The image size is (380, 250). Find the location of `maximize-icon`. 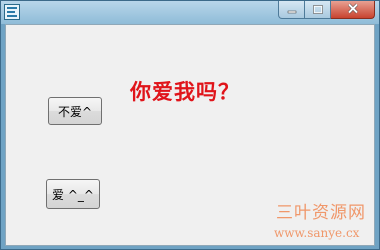

maximize-icon is located at coordinates (317, 10).